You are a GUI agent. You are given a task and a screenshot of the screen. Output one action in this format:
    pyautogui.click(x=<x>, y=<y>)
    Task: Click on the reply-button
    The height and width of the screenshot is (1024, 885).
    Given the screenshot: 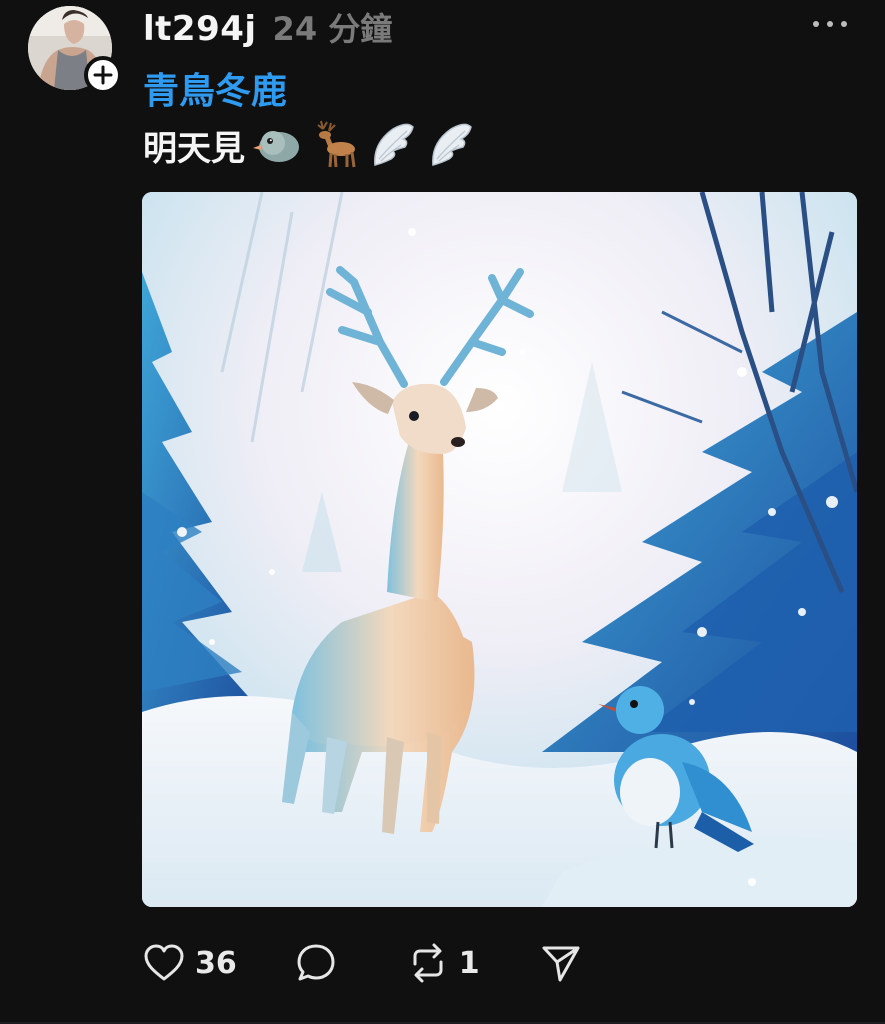 What is the action you would take?
    pyautogui.click(x=321, y=963)
    